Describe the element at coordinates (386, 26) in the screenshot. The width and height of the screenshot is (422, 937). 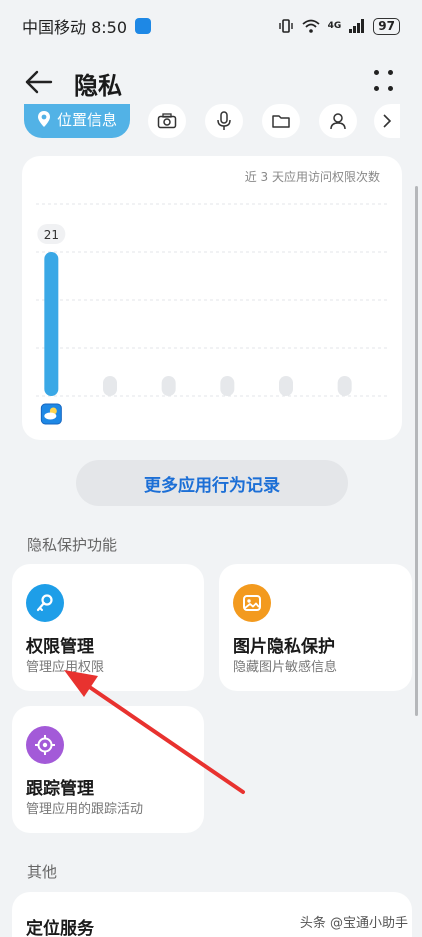
I see `battery-indicator: 97` at that location.